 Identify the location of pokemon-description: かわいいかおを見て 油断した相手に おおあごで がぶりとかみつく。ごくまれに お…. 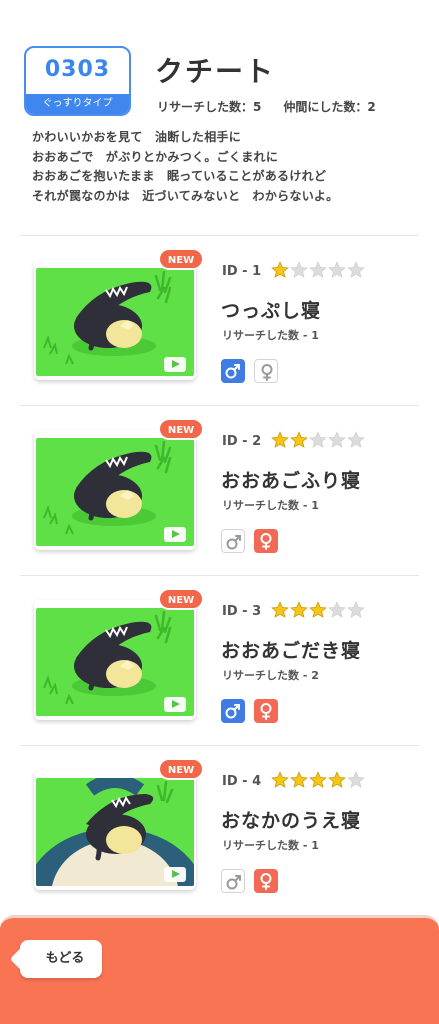
(227, 167).